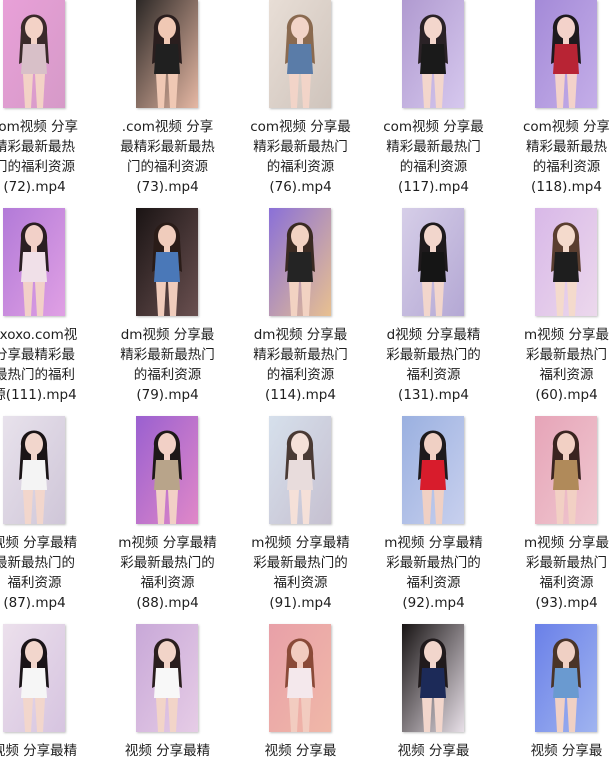 The height and width of the screenshot is (761, 609). I want to click on file-name-line: 的福利资源, so click(566, 167).